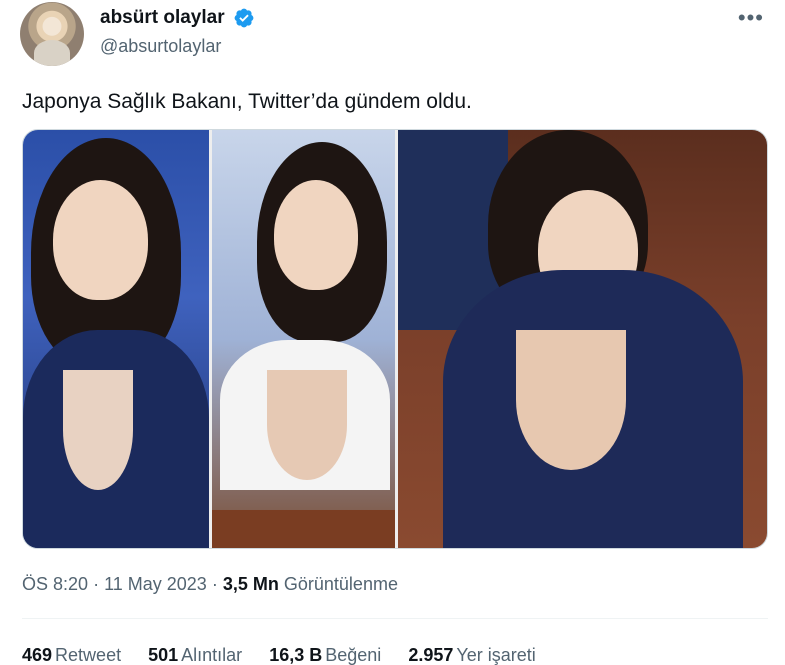 The image size is (785, 665). Describe the element at coordinates (212, 655) in the screenshot. I see `stat-label: Alıntılar` at that location.